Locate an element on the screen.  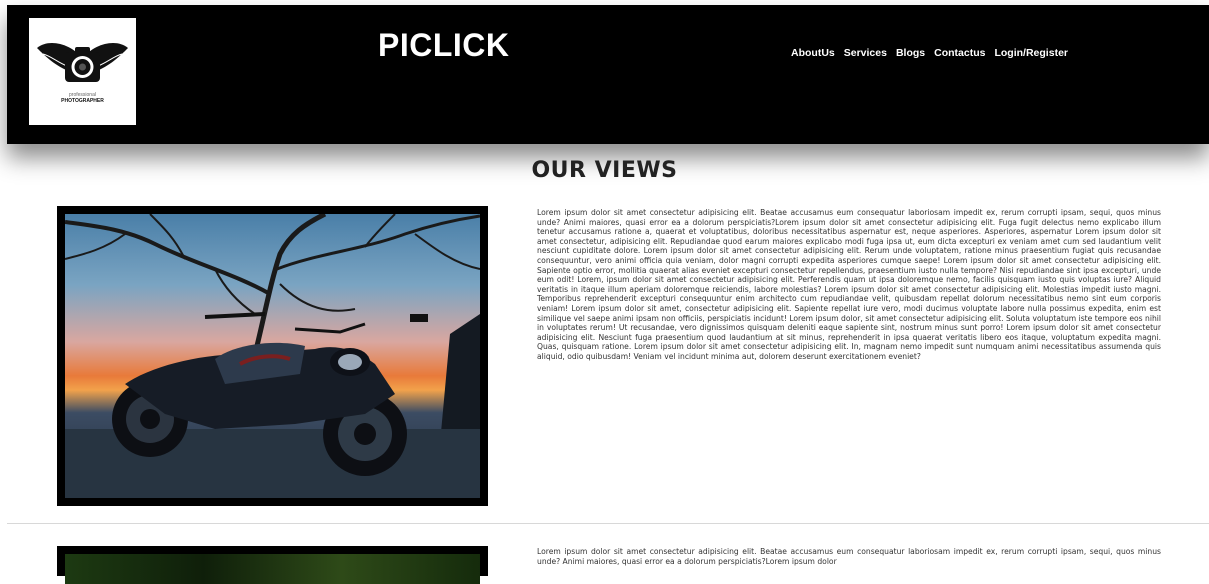
post-image-green is located at coordinates (272, 565).